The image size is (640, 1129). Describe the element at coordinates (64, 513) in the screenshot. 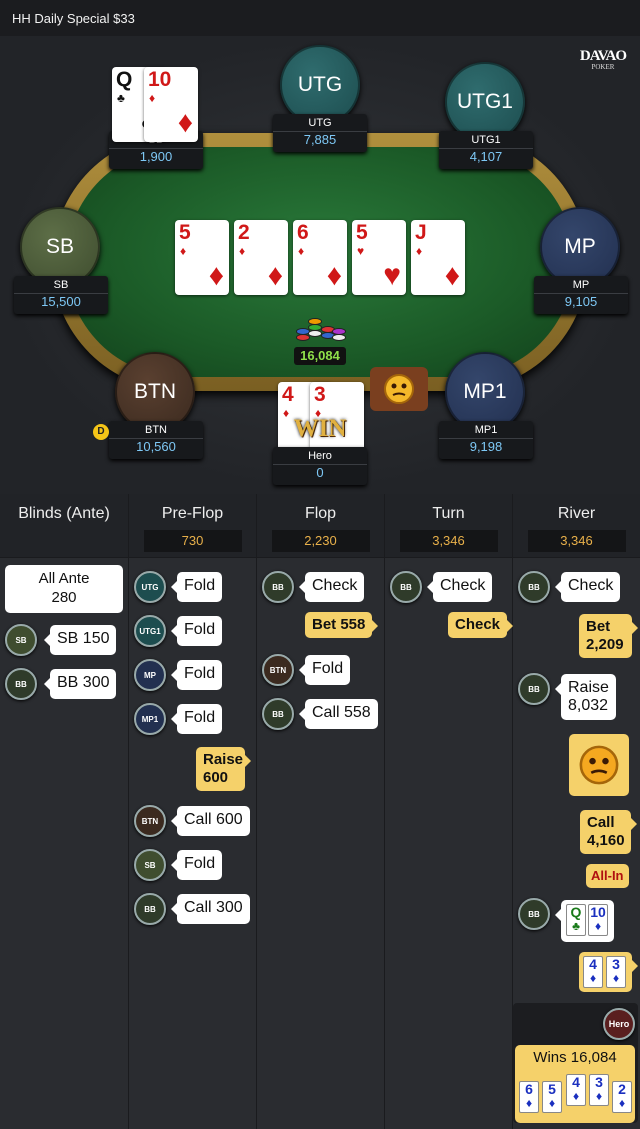

I see `column-title: Blinds (Ante)` at that location.